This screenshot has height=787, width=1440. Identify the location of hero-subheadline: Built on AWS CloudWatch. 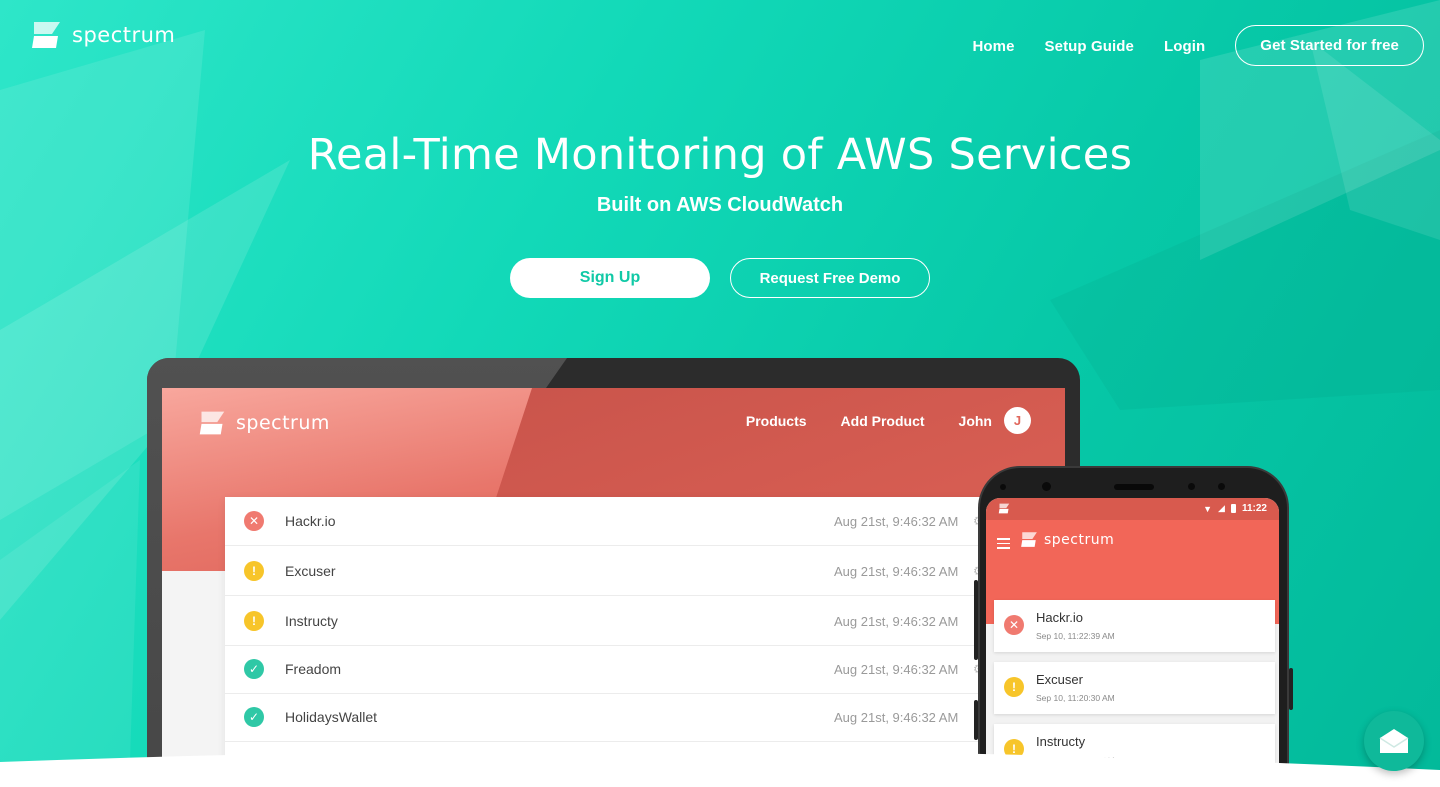
(720, 205).